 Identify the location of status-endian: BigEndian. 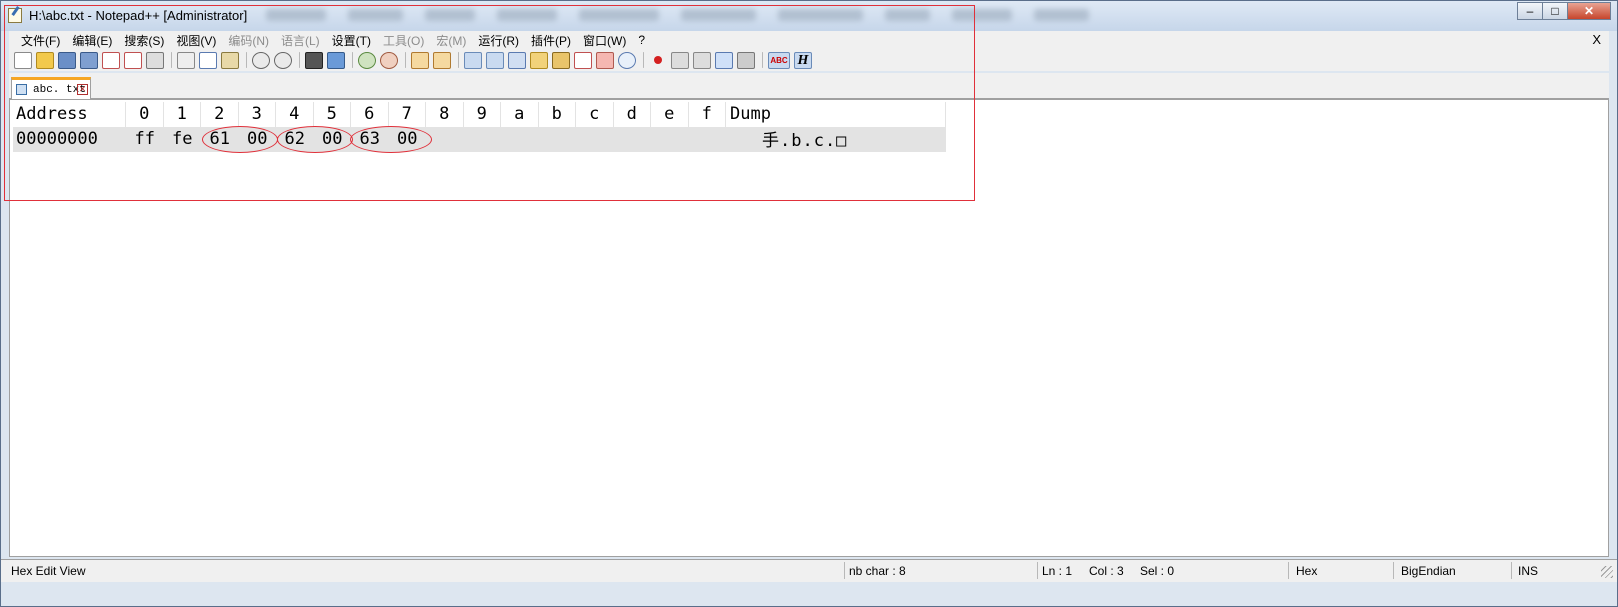
(1428, 571).